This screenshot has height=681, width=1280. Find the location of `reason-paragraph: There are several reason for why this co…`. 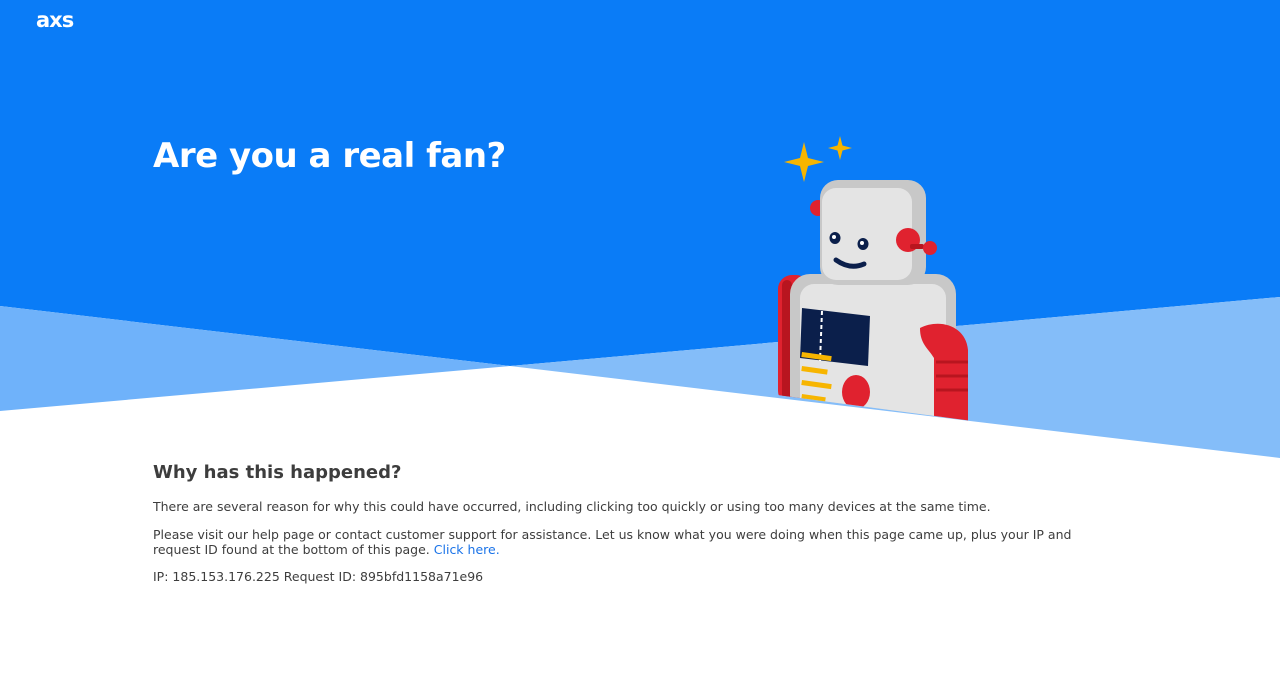

reason-paragraph: There are several reason for why this co… is located at coordinates (572, 506).